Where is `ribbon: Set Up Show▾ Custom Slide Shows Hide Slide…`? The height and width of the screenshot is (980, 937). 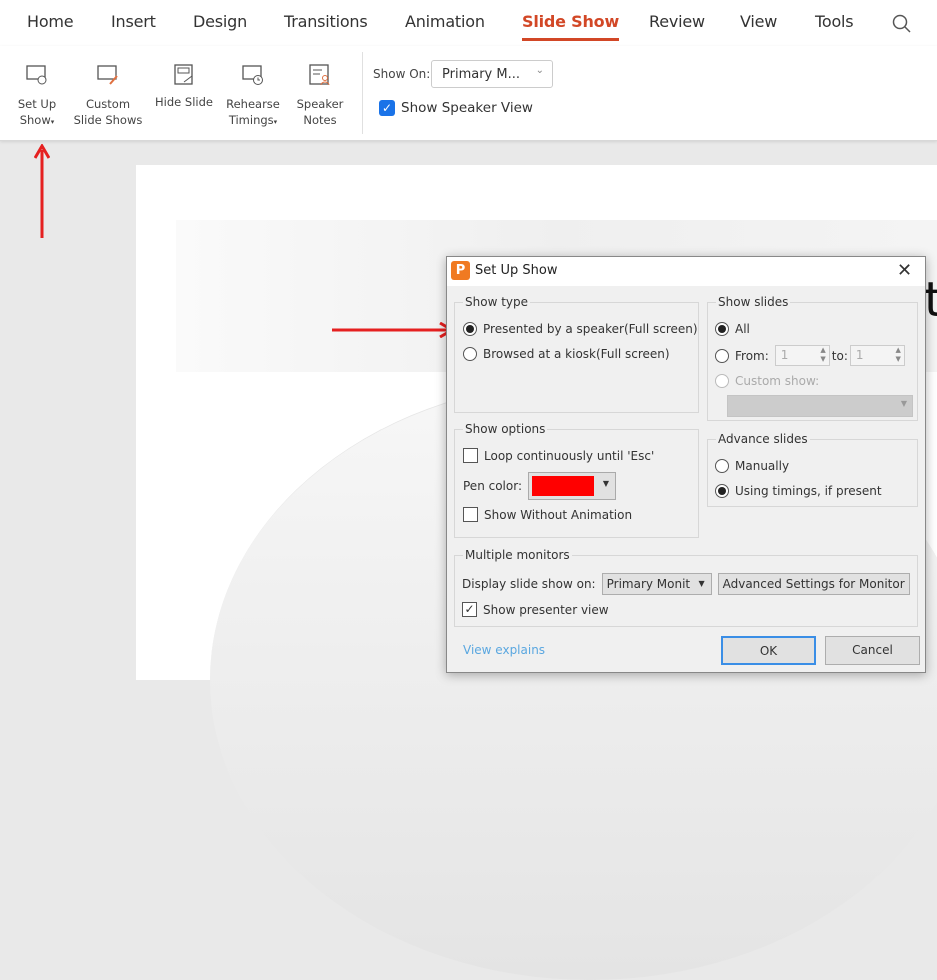 ribbon: Set Up Show▾ Custom Slide Shows Hide Slide… is located at coordinates (468, 93).